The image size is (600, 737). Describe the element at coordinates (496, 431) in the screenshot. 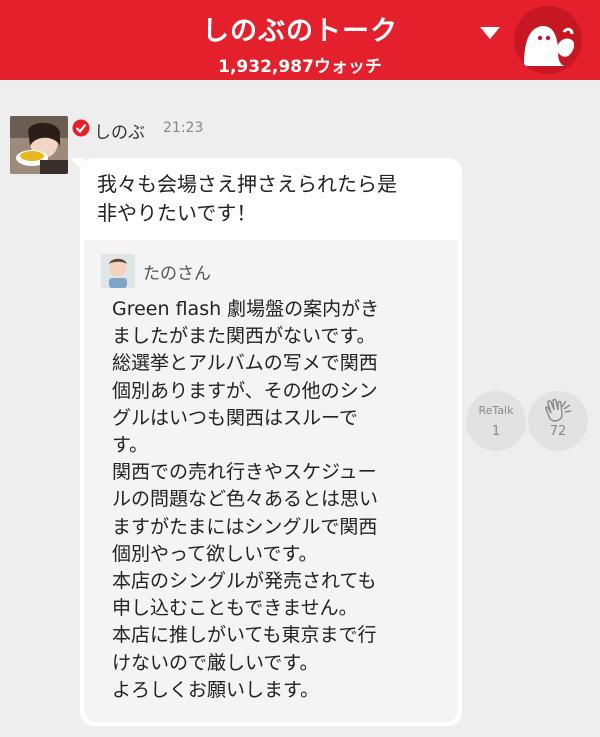

I see `retalk-count: 1` at that location.